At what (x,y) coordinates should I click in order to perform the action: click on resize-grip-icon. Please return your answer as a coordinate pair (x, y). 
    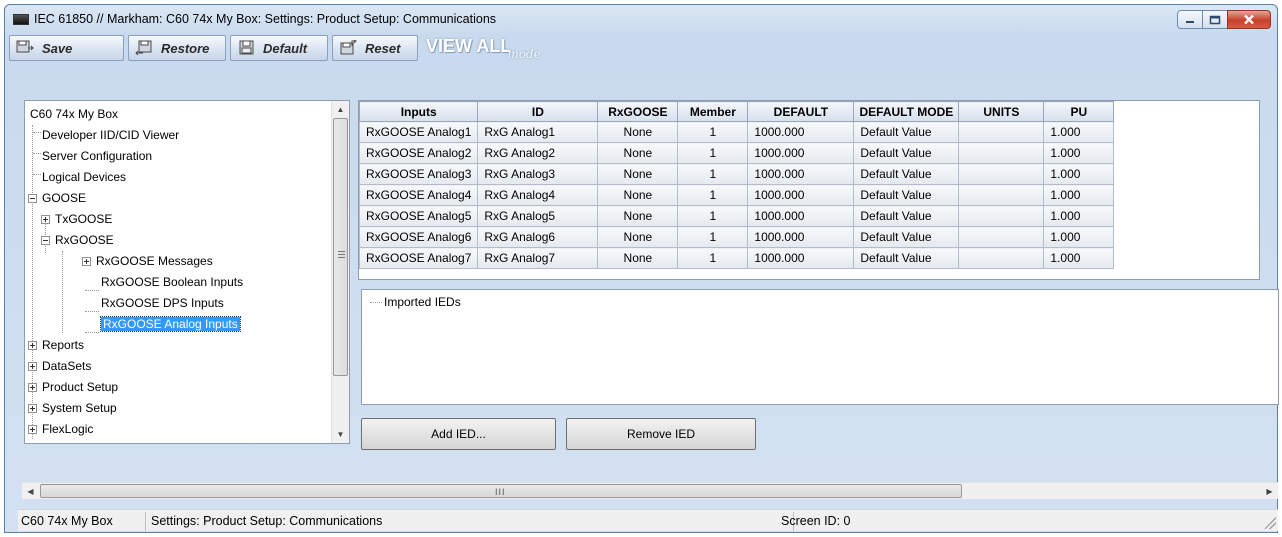
    Looking at the image, I should click on (1270, 523).